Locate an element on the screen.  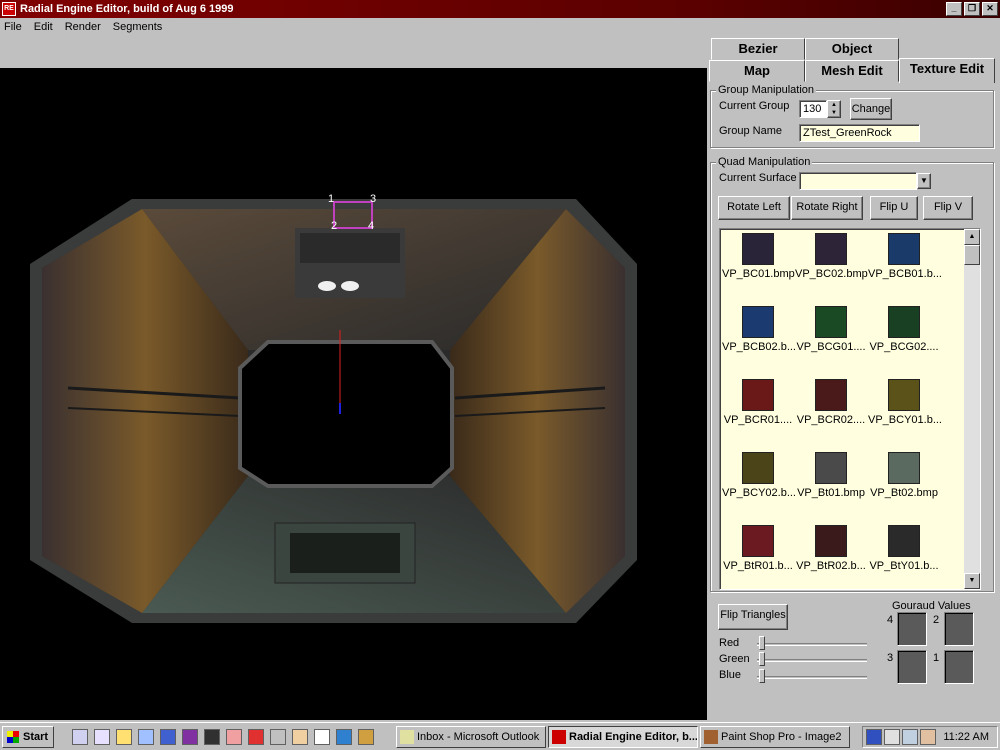
tray-shield-icon is located at coordinates (874, 737).